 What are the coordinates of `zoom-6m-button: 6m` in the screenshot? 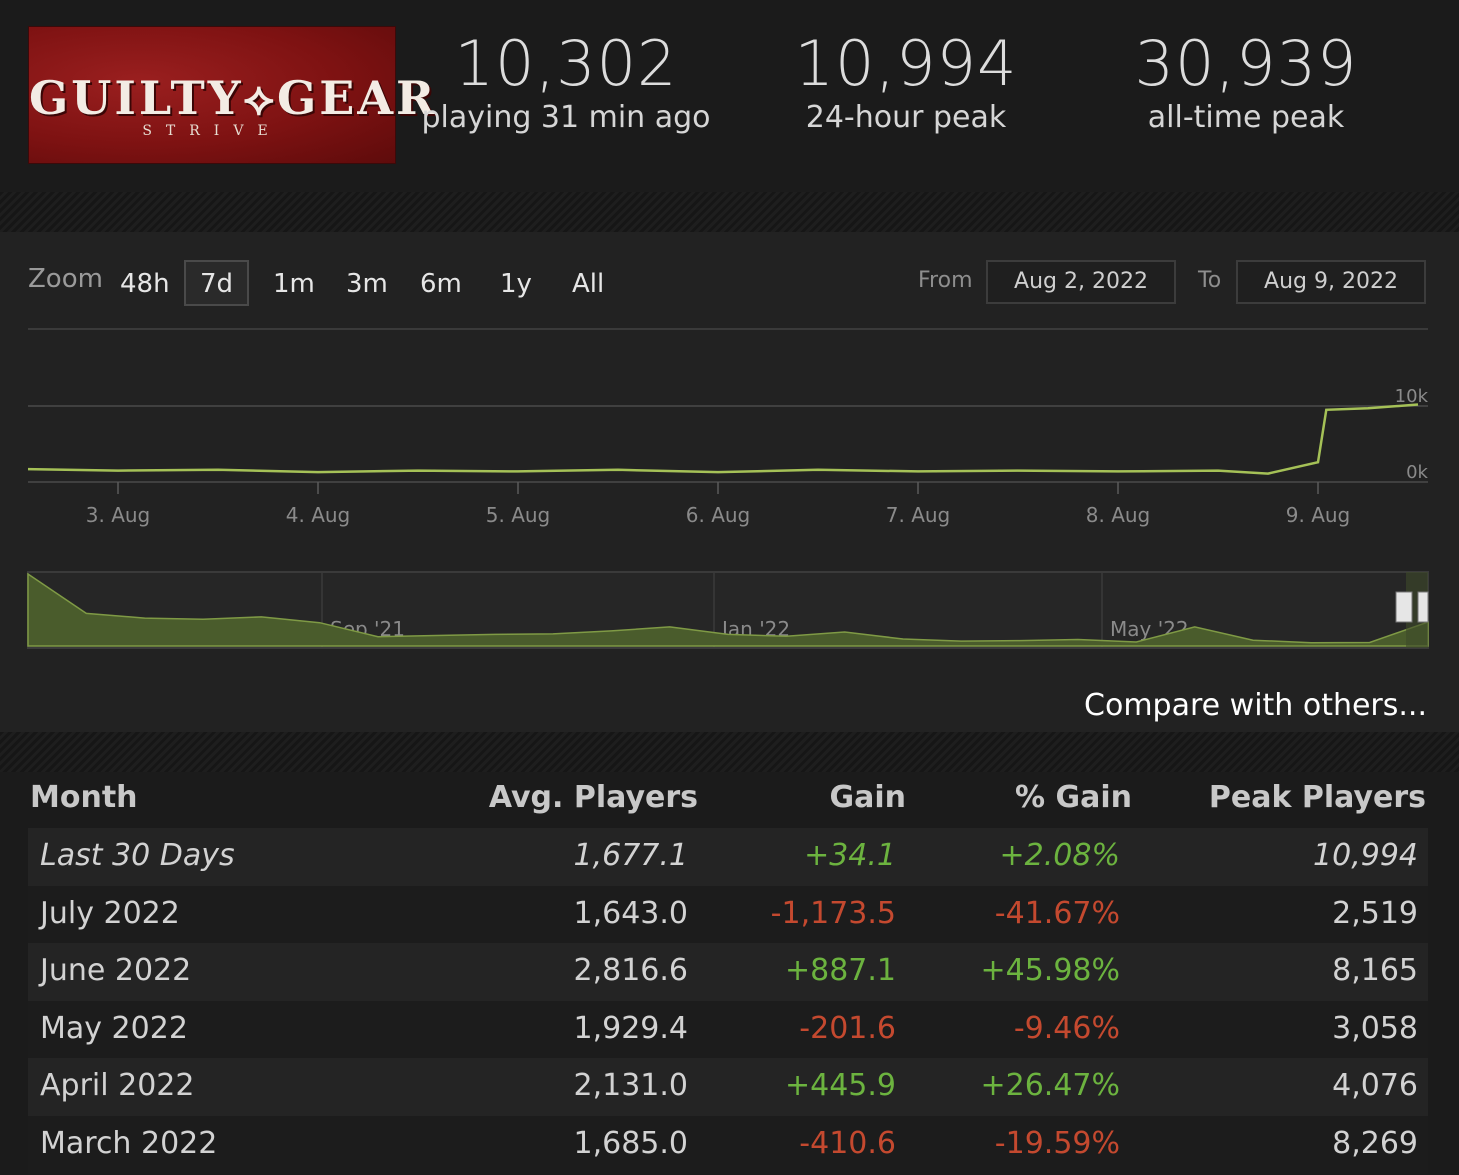 It's located at (441, 283).